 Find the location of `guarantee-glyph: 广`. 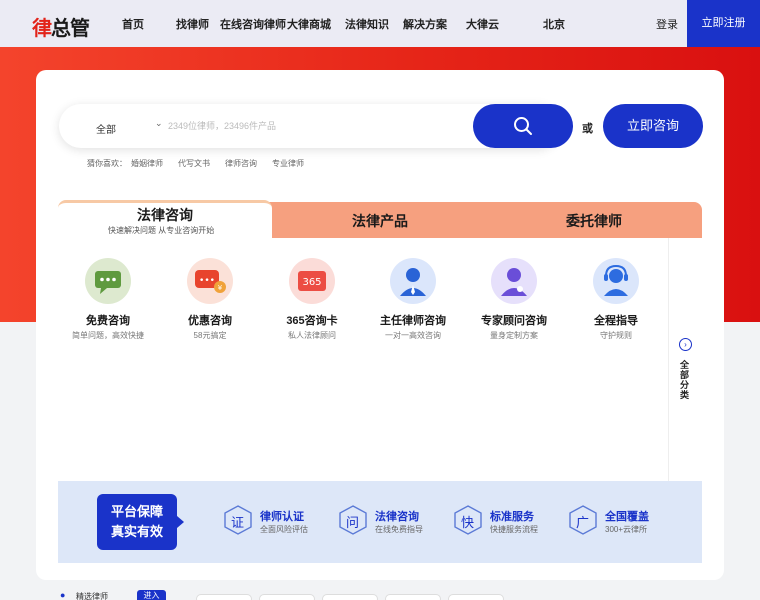

guarantee-glyph: 广 is located at coordinates (583, 522).